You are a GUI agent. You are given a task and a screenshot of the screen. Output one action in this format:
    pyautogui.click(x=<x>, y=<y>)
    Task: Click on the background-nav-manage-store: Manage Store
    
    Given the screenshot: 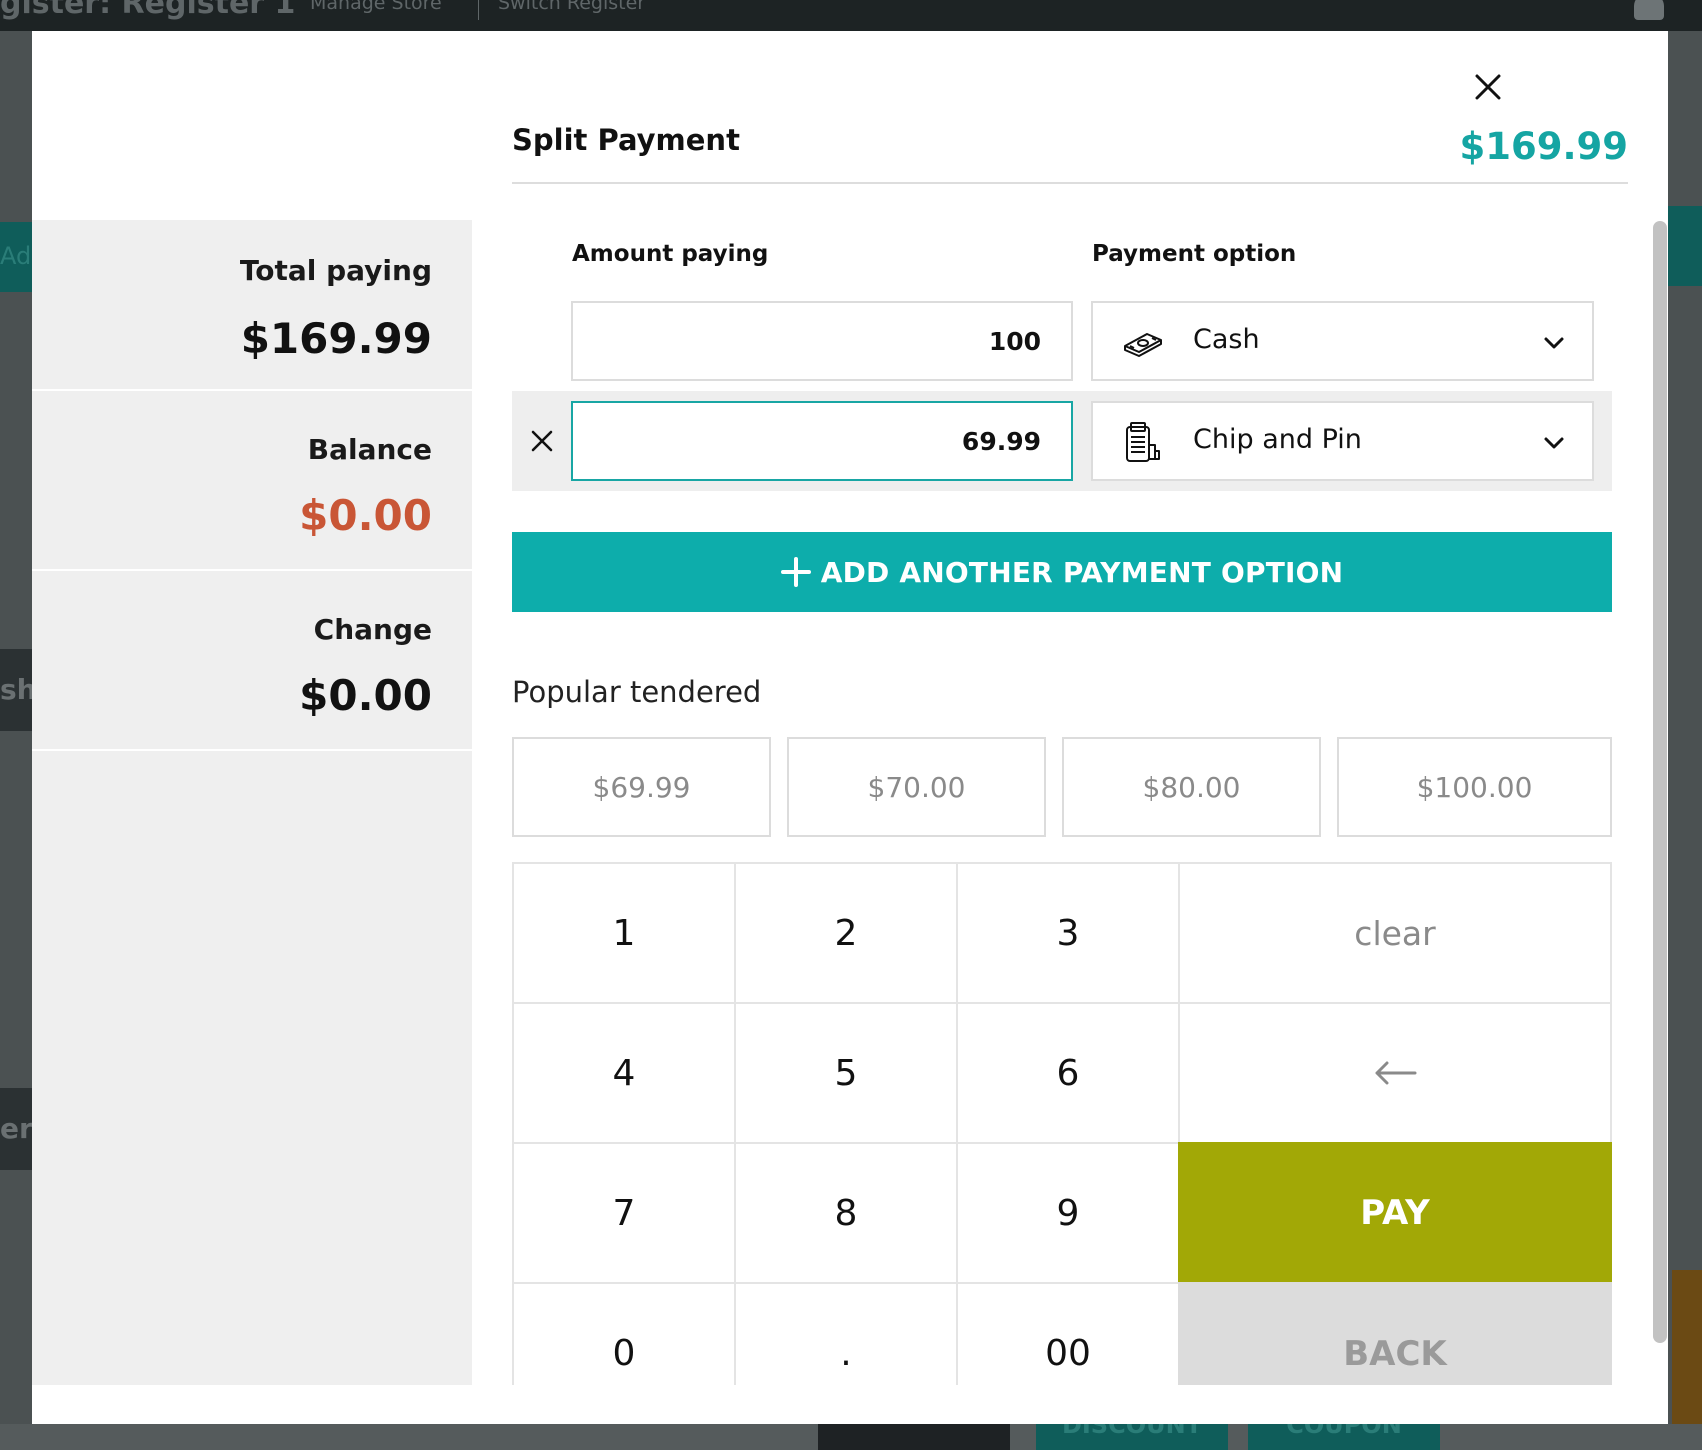 What is the action you would take?
    pyautogui.click(x=376, y=7)
    